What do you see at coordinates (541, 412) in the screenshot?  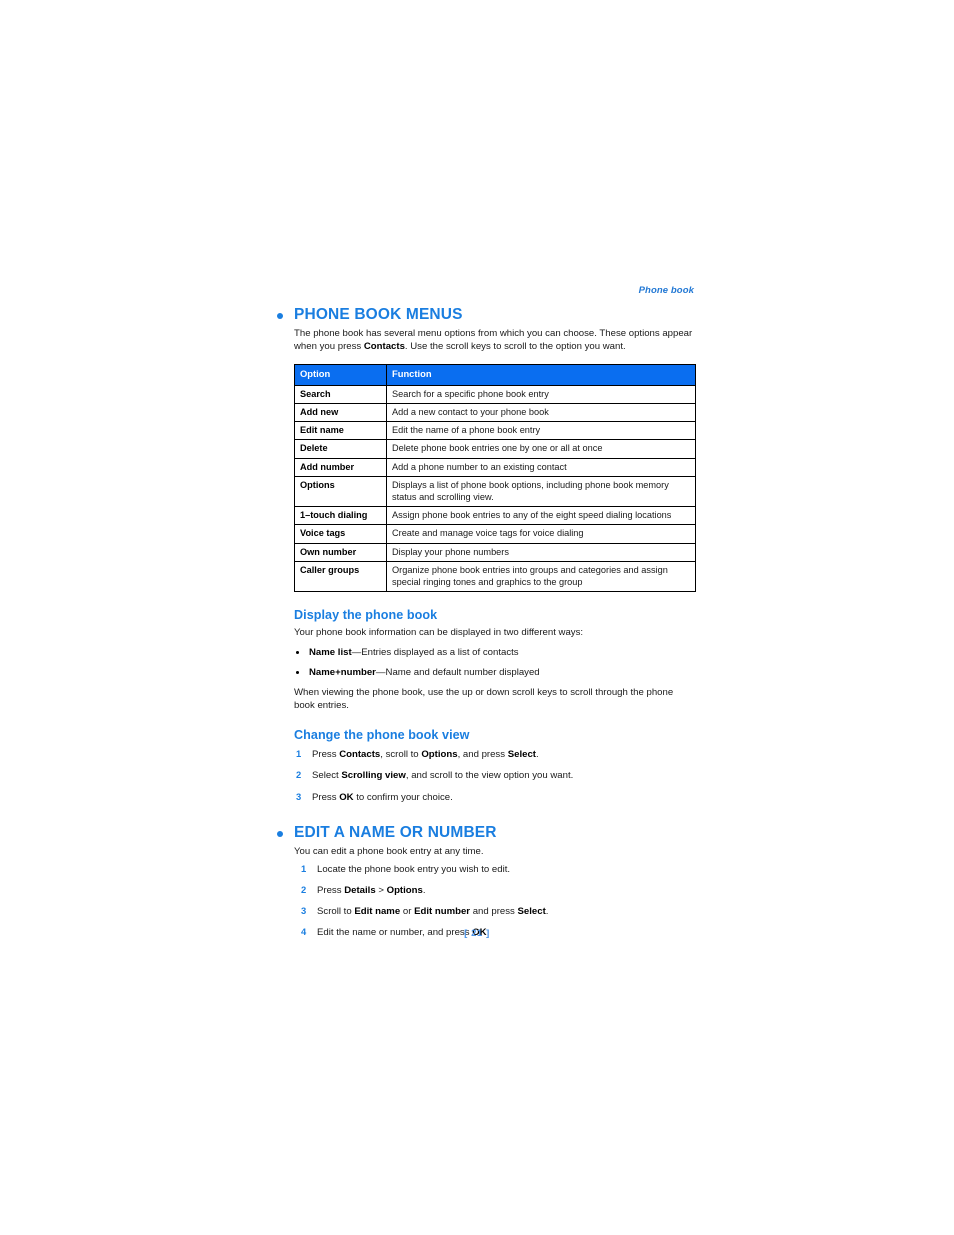 I see `cell-function: Add a new contact to your phone book` at bounding box center [541, 412].